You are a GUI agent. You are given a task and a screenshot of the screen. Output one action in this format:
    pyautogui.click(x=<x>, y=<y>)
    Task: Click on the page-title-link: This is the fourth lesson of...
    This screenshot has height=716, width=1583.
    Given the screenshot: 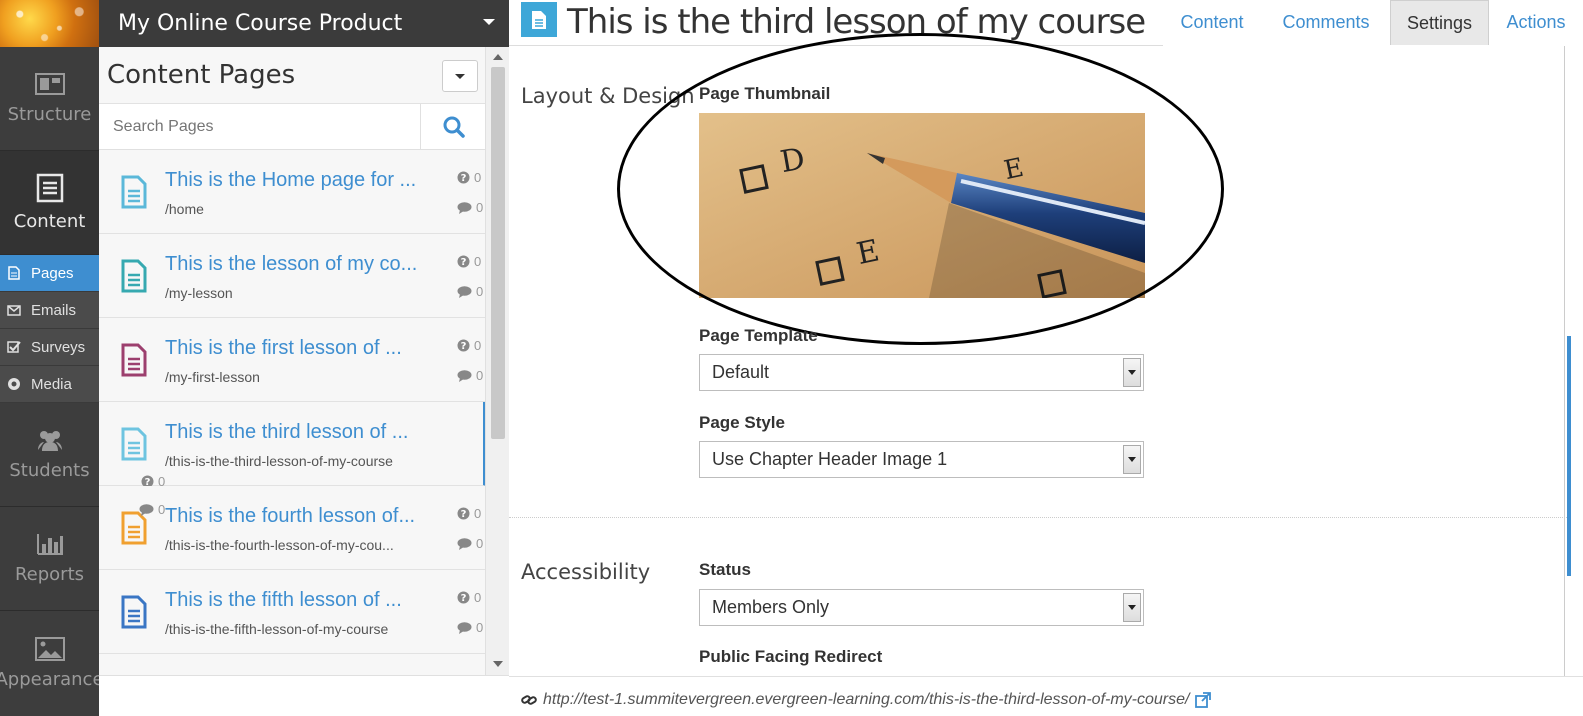 What is the action you would take?
    pyautogui.click(x=295, y=516)
    